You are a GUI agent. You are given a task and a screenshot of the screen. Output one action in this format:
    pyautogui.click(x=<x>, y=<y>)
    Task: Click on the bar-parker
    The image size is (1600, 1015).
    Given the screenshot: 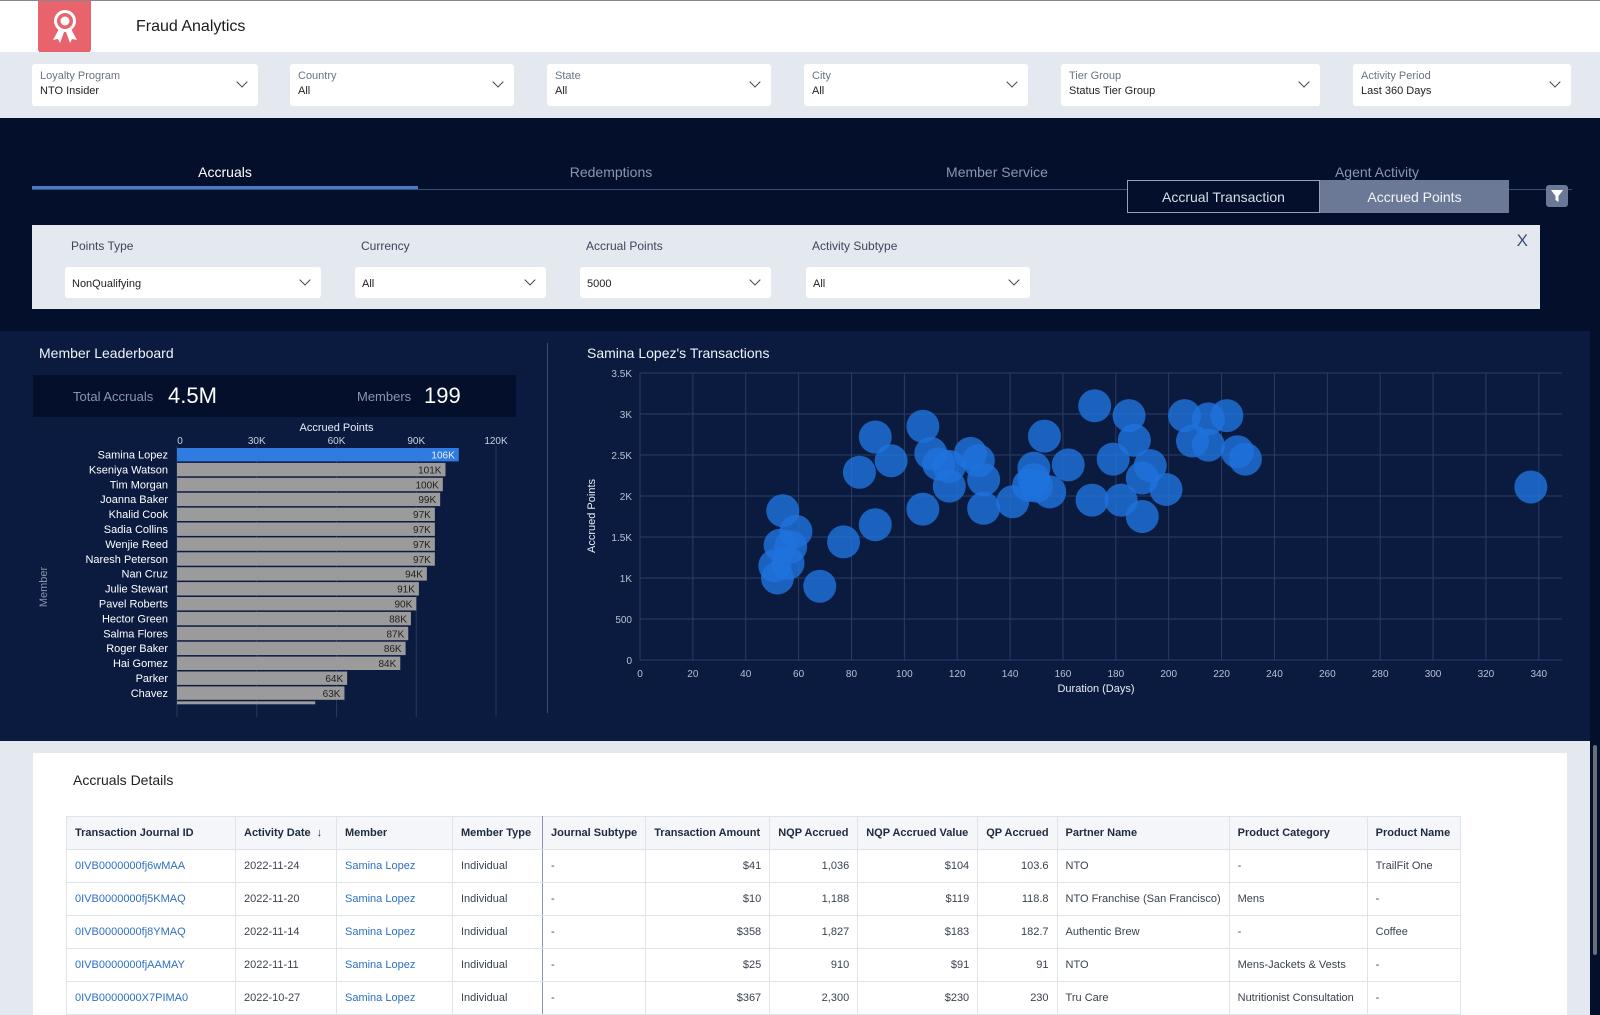 What is the action you would take?
    pyautogui.click(x=262, y=678)
    